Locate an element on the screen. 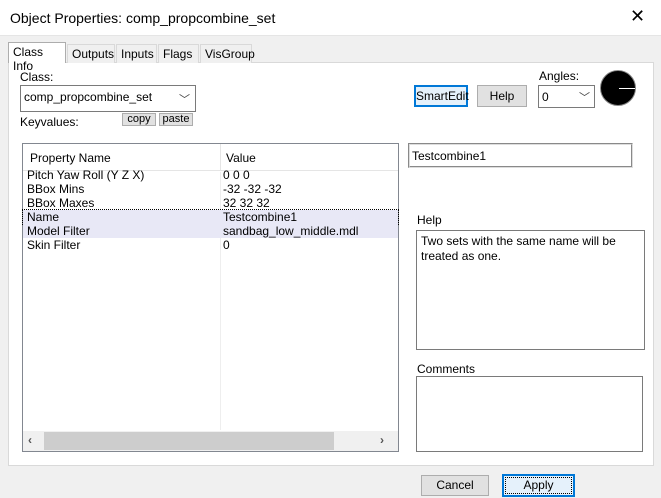  table-row: Model Filter sandbag_low_middle.mdl is located at coordinates (210, 231).